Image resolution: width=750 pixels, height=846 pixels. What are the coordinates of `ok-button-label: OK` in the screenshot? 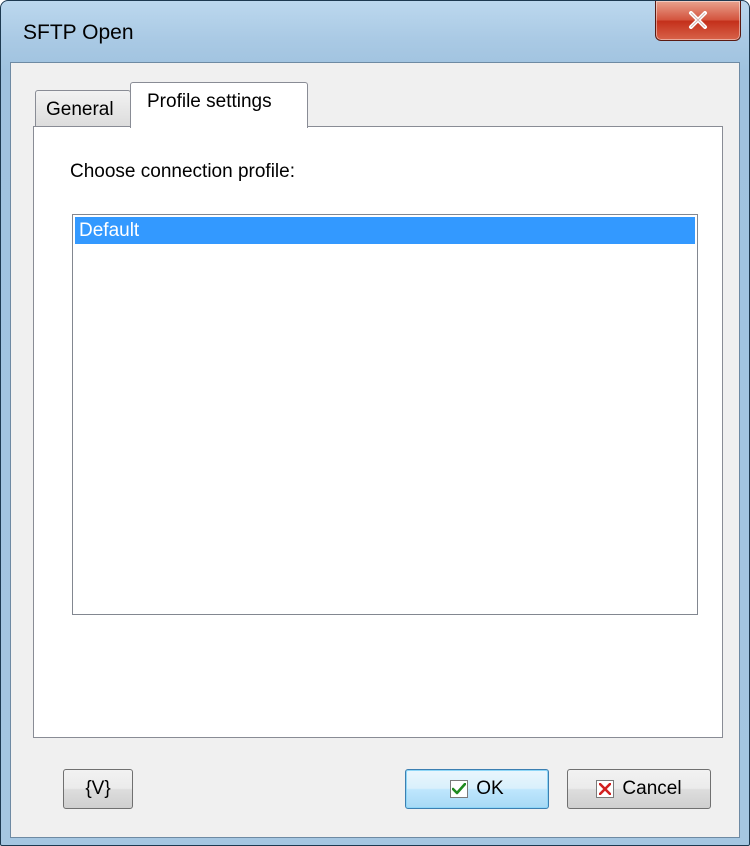 It's located at (490, 788).